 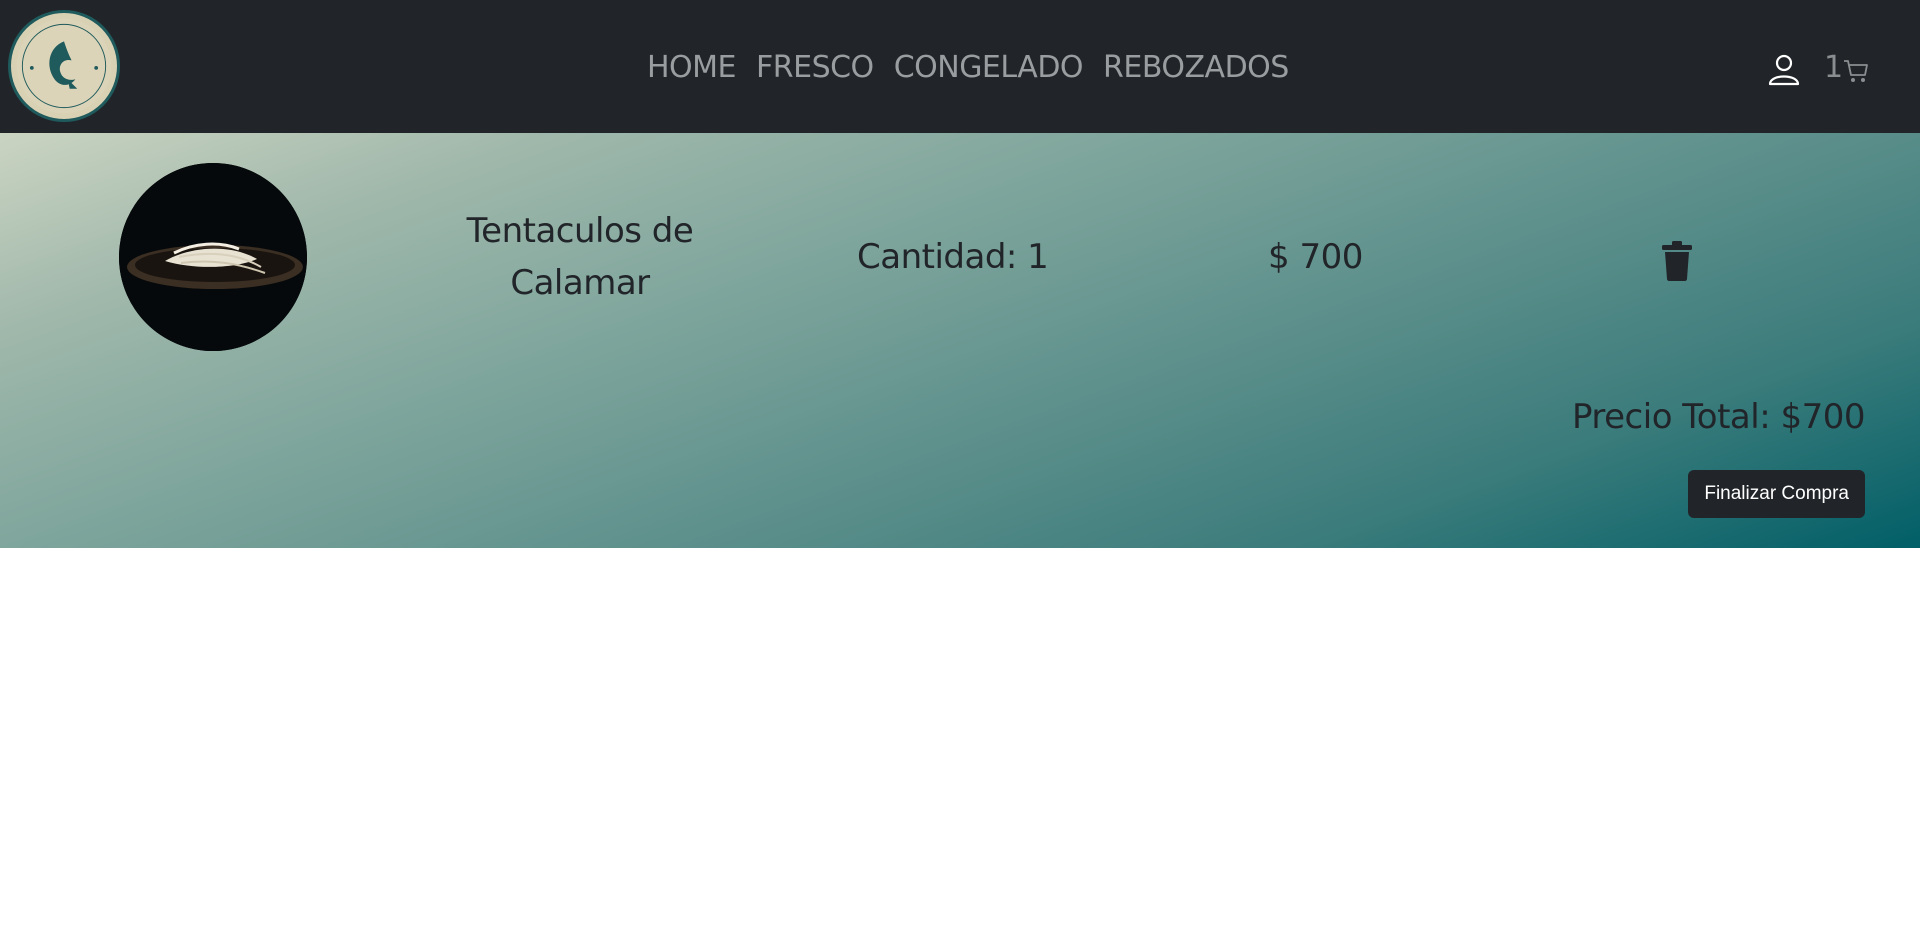 I want to click on brand-logo, so click(x=64, y=66).